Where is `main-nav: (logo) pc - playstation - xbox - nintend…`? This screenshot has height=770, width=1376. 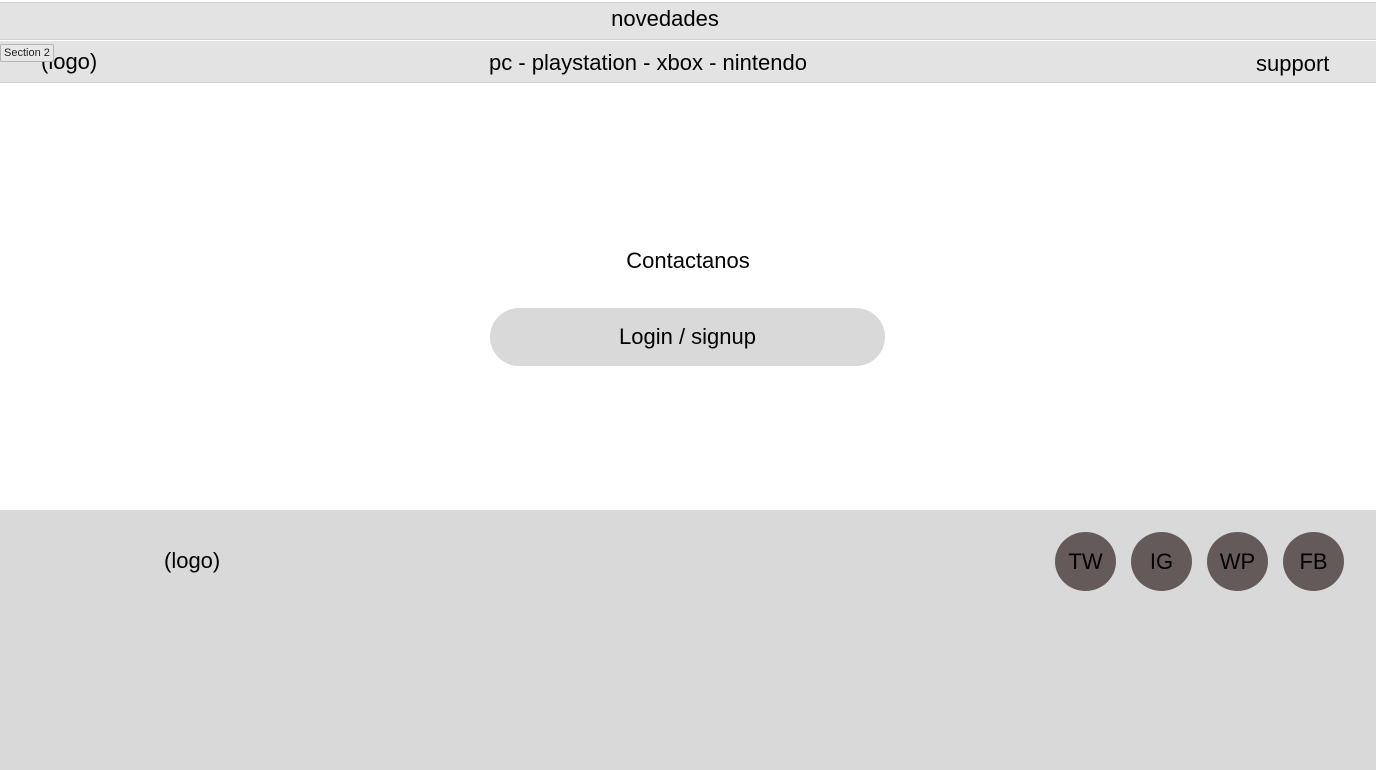 main-nav: (logo) pc - playstation - xbox - nintend… is located at coordinates (688, 62).